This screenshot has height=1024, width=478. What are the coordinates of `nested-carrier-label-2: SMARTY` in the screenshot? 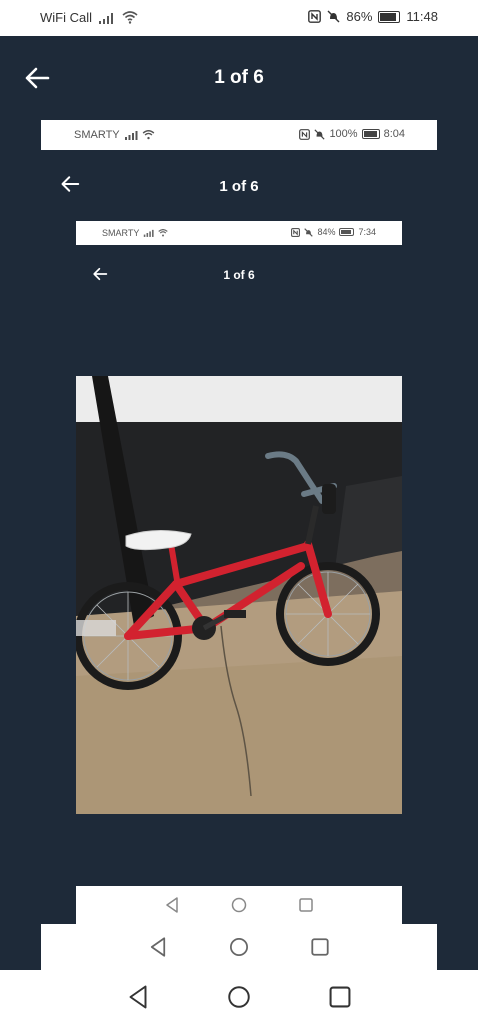 It's located at (121, 233).